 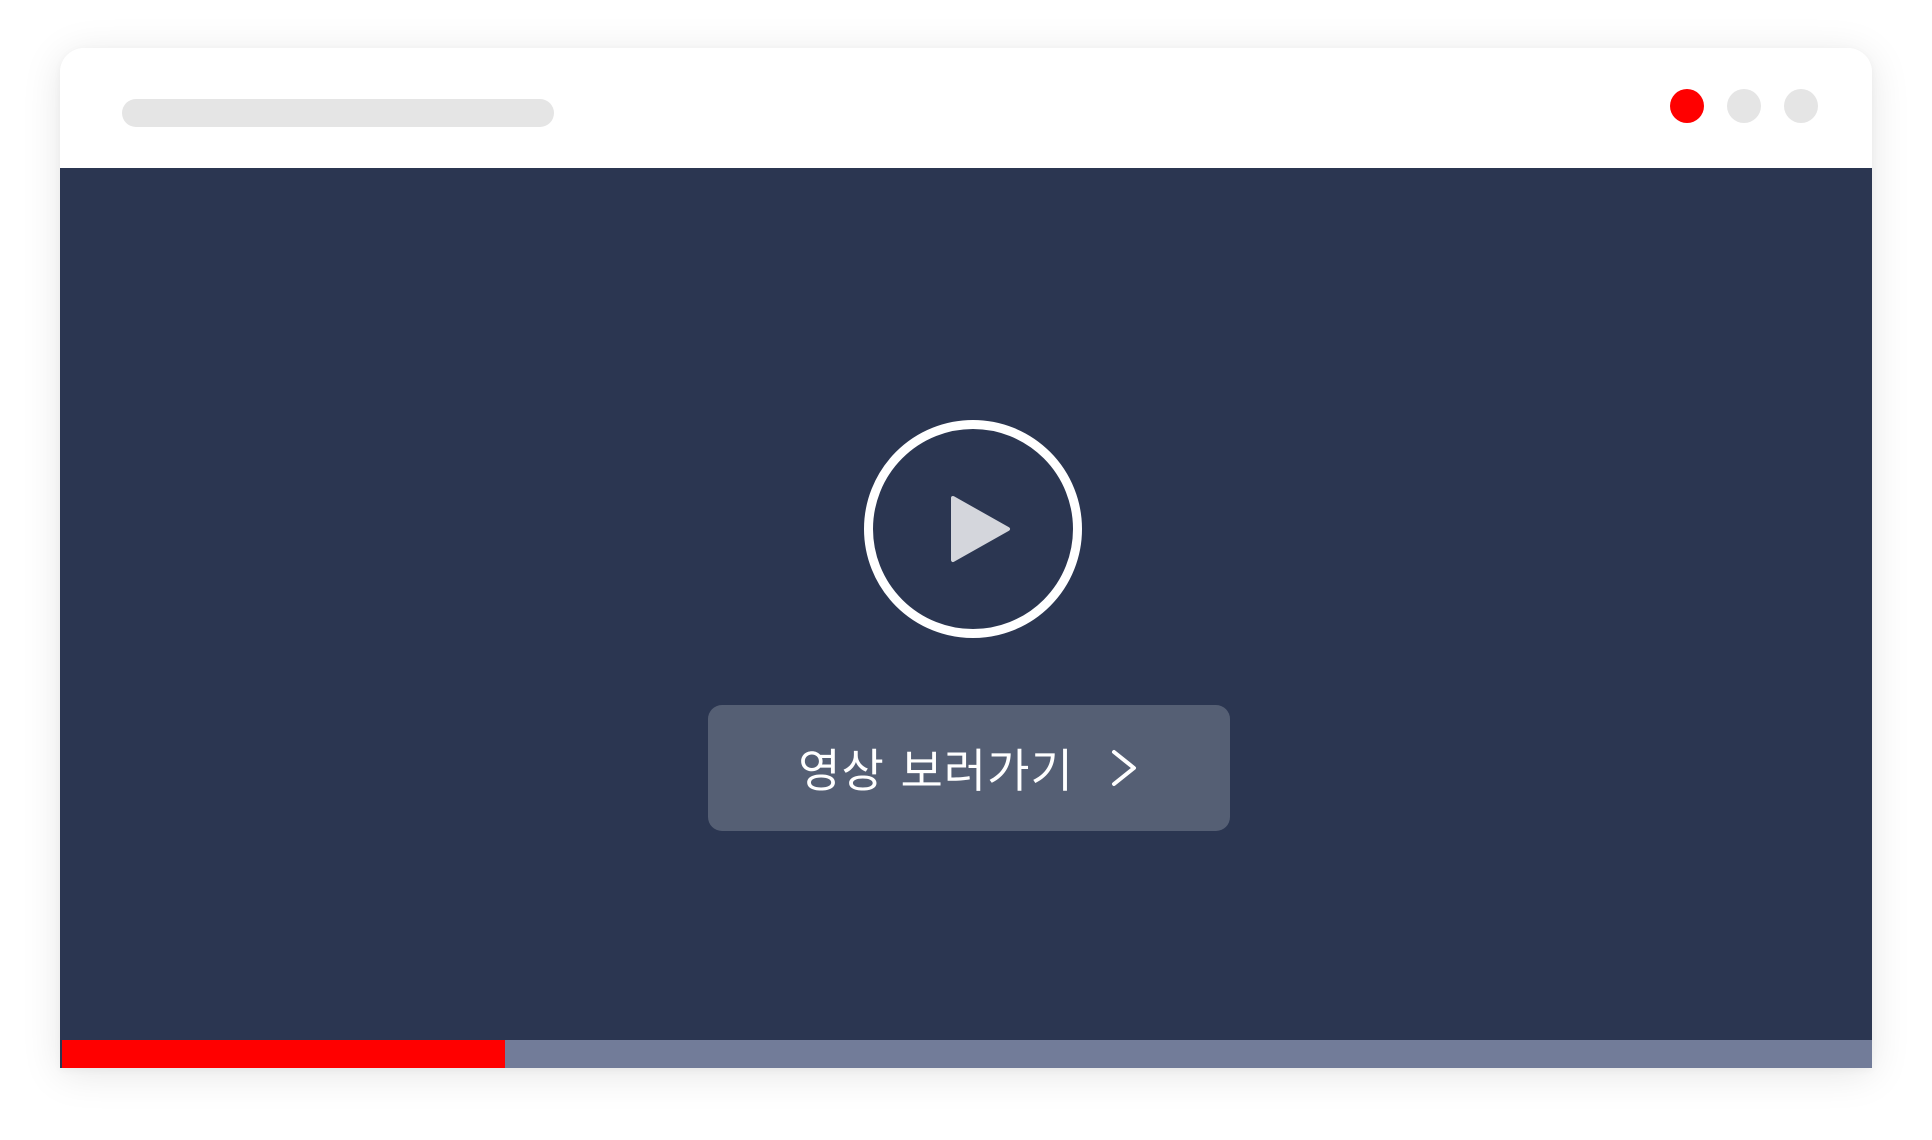 I want to click on window-maximize-button, so click(x=1801, y=106).